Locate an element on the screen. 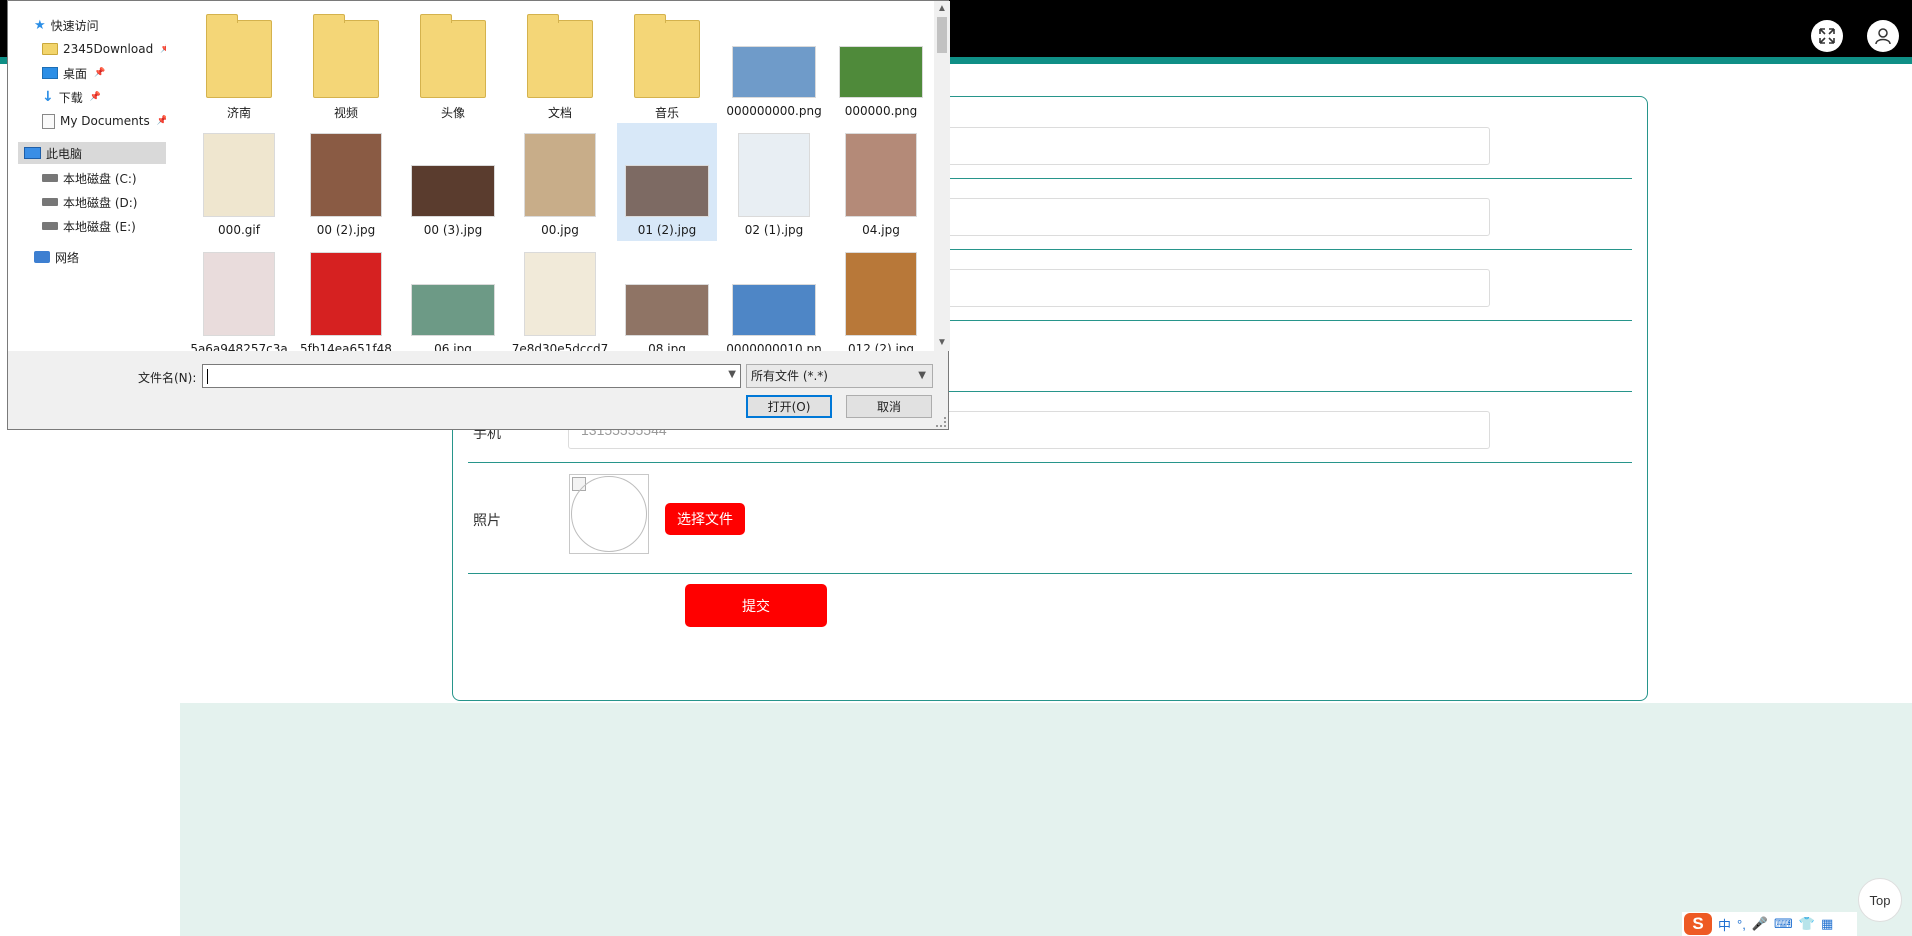 The height and width of the screenshot is (936, 1912). form-row-photo: 照片 选择文件 is located at coordinates (1050, 518).